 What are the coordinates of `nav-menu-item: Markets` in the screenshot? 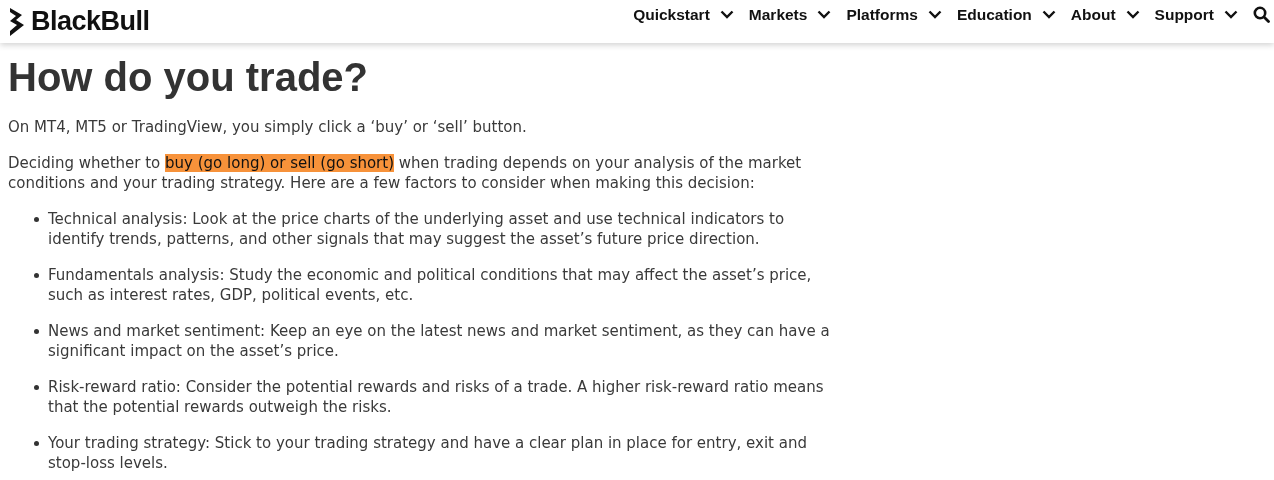 It's located at (790, 14).